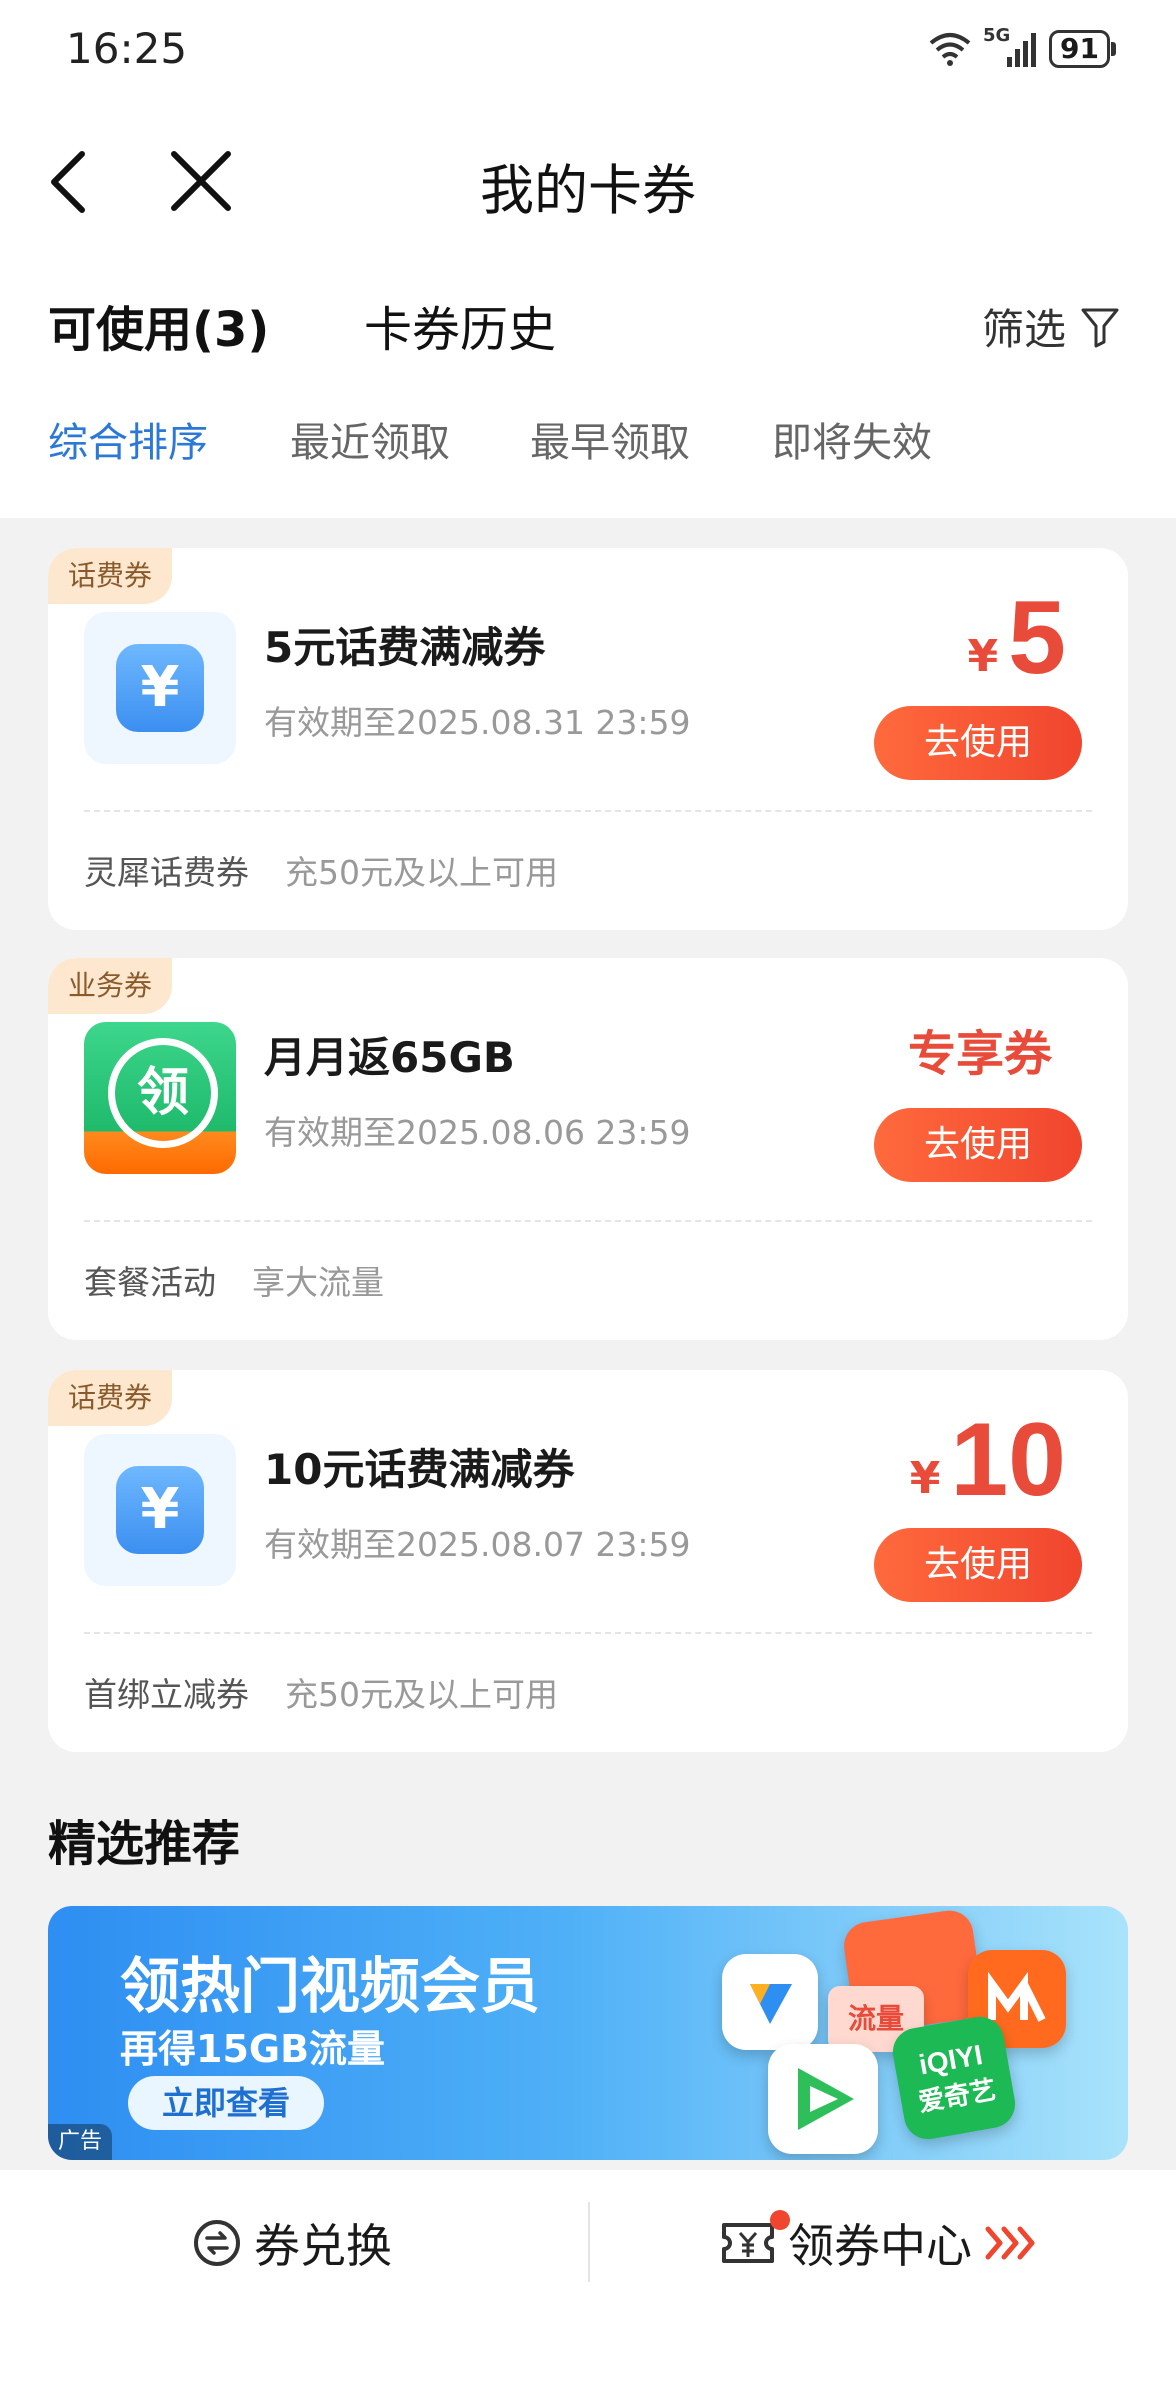 Image resolution: width=1176 pixels, height=2400 pixels. What do you see at coordinates (460, 325) in the screenshot?
I see `tab-history: 卡券历史` at bounding box center [460, 325].